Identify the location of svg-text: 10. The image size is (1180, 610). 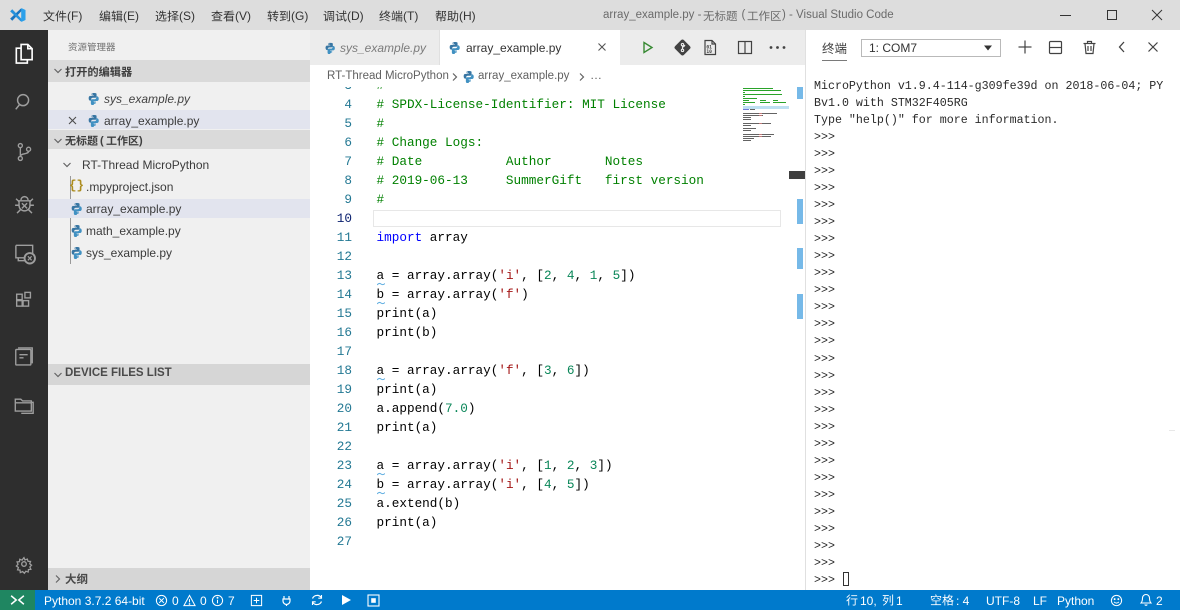
(709, 52).